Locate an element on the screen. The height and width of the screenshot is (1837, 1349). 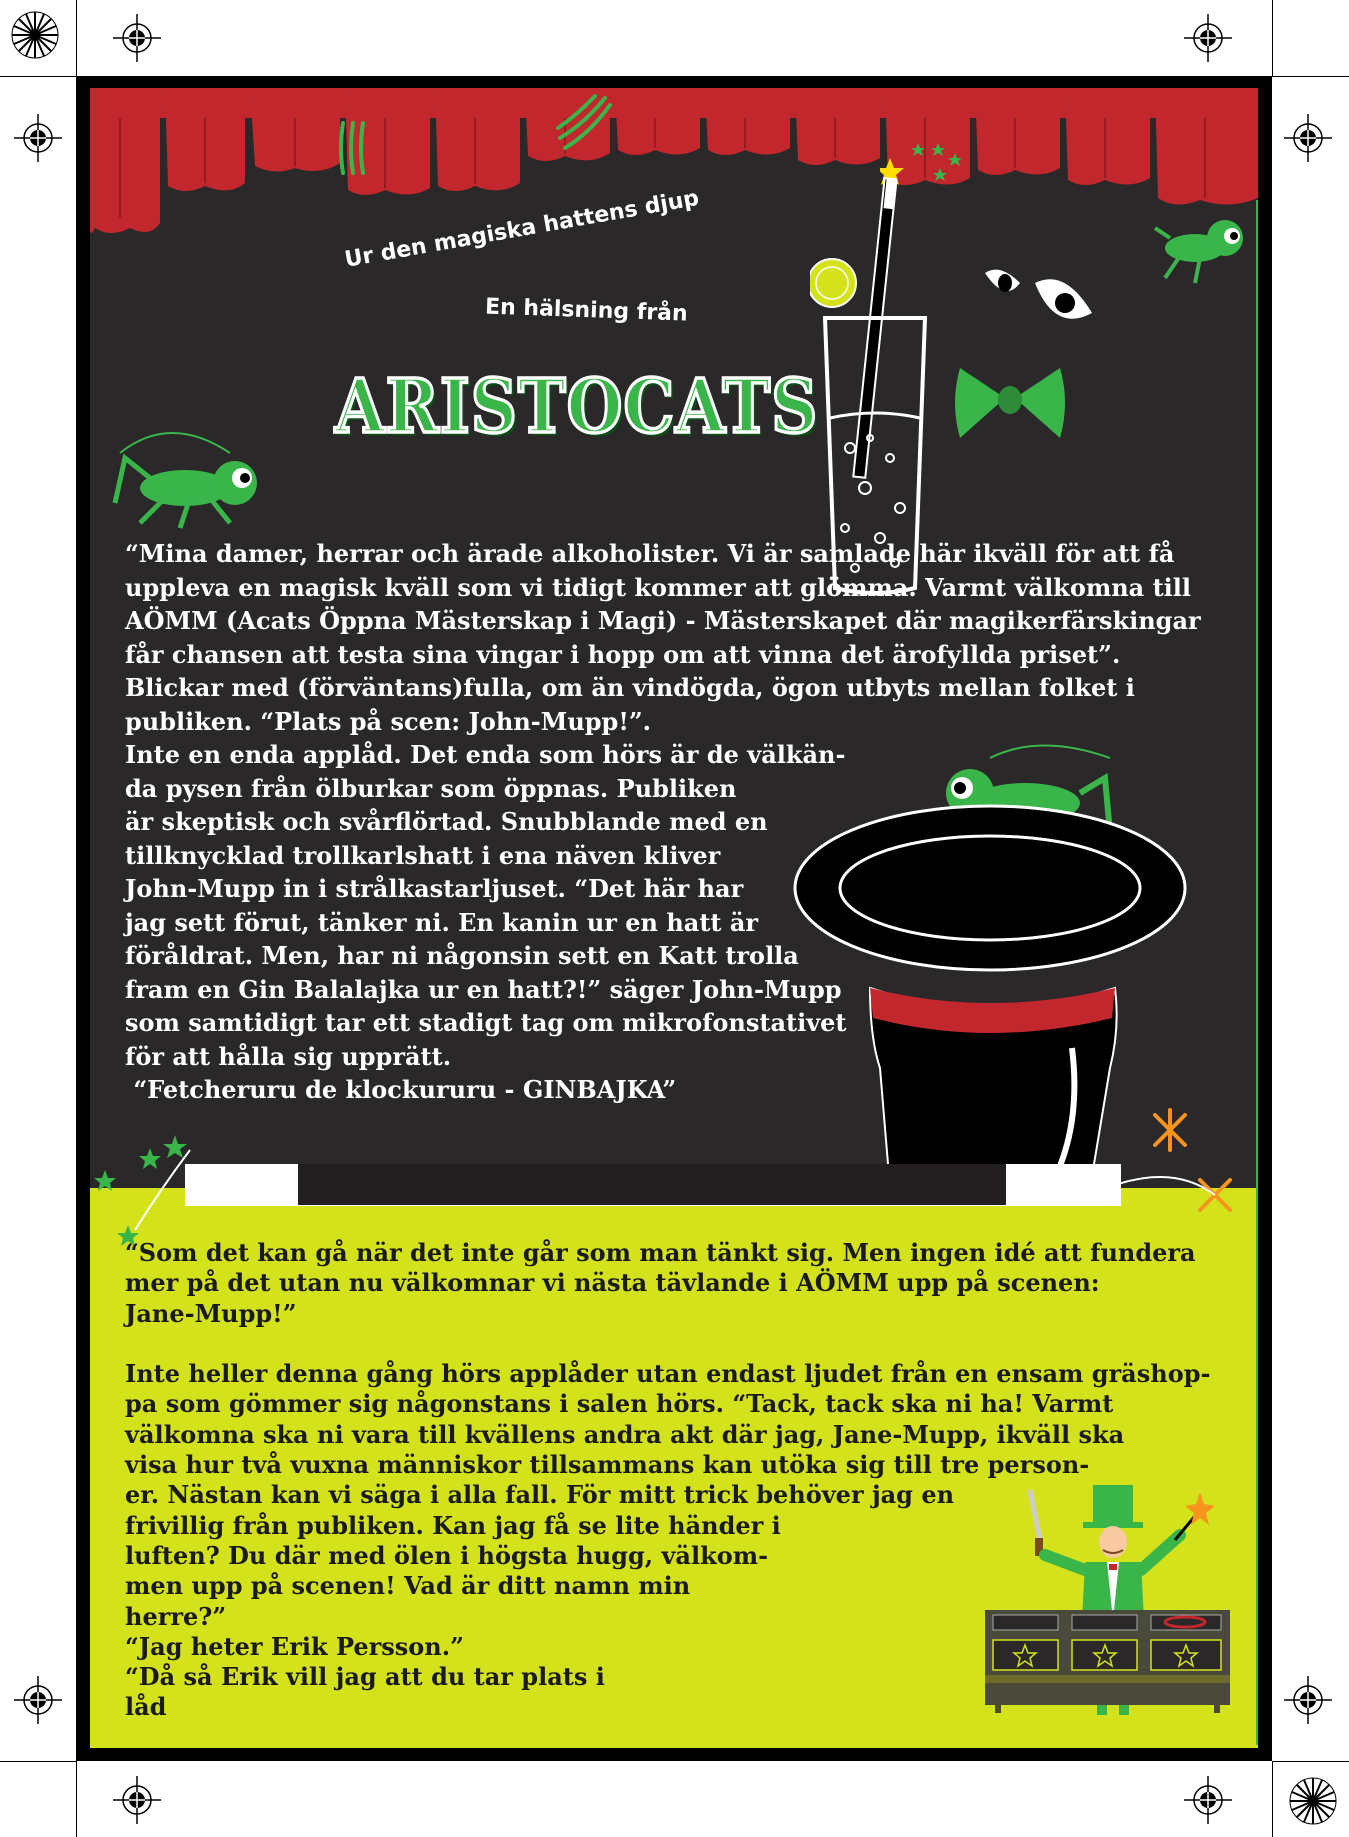
story-line: Jane-Mupp!” is located at coordinates (211, 1313).